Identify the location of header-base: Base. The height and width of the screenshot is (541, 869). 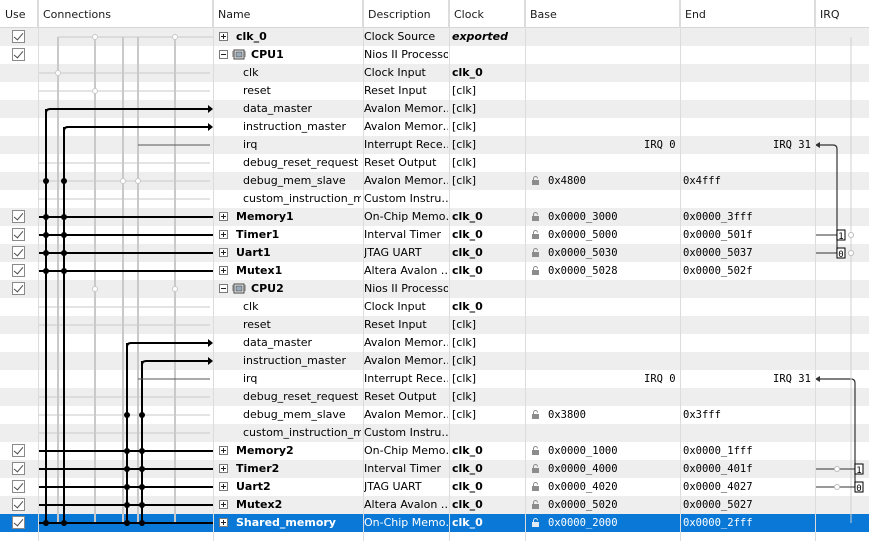
(602, 14).